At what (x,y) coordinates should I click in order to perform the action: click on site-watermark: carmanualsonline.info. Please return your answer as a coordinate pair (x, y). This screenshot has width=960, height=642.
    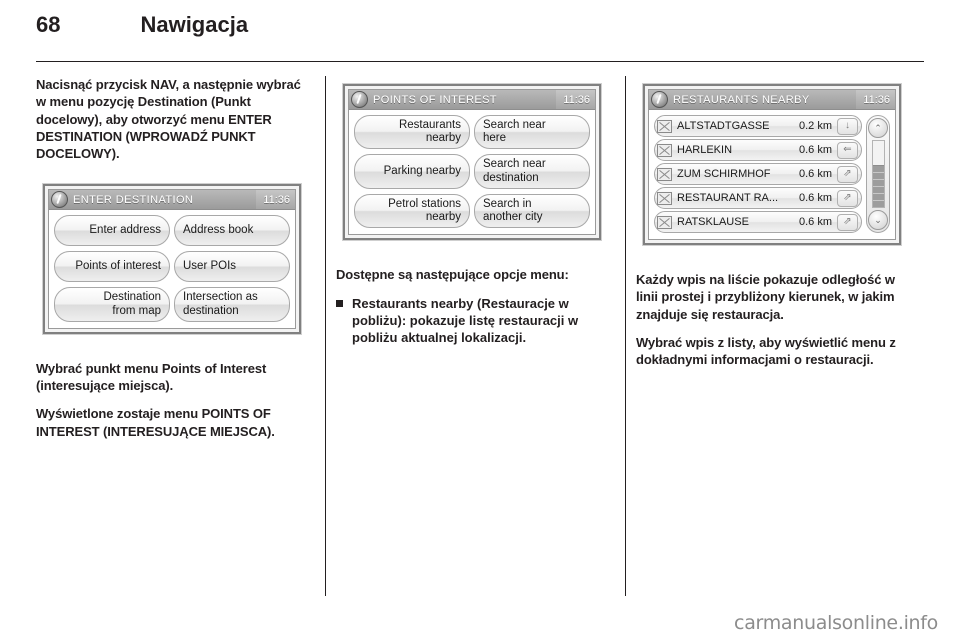
    Looking at the image, I should click on (836, 623).